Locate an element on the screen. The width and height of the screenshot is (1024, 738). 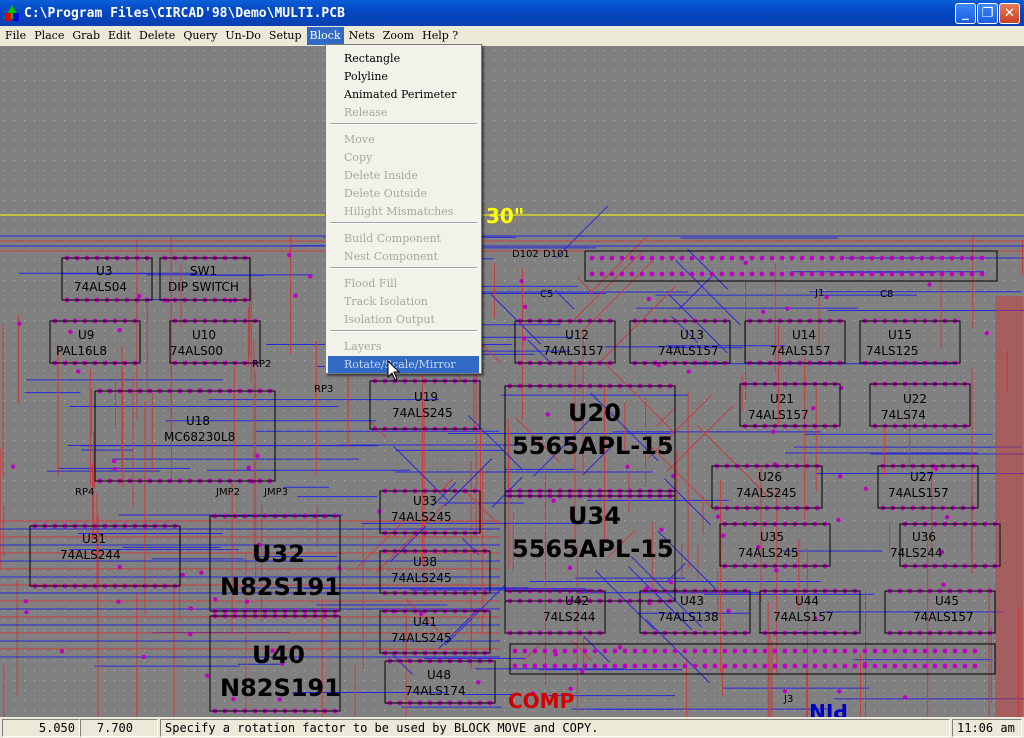
menu-item-delete-inside: Delete Inside is located at coordinates (403, 175).